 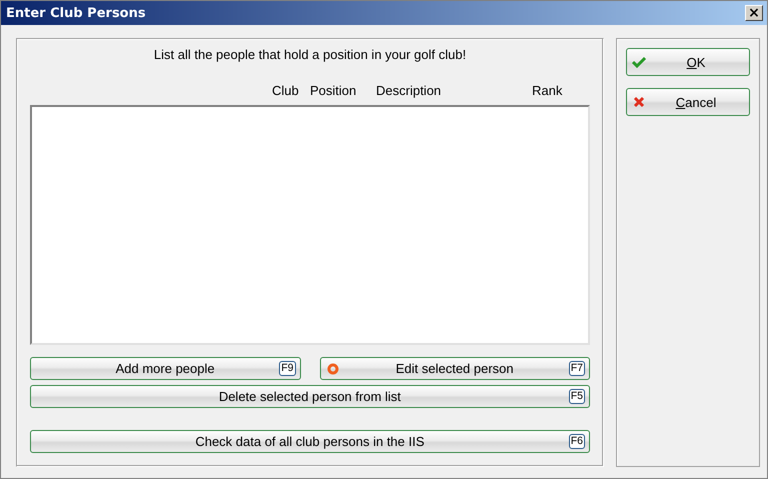 What do you see at coordinates (639, 102) in the screenshot?
I see `cross-icon` at bounding box center [639, 102].